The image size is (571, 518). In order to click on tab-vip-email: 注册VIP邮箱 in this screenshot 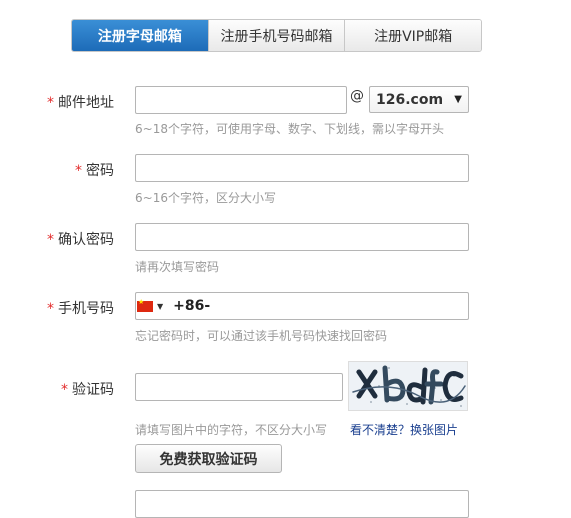, I will do `click(412, 35)`.